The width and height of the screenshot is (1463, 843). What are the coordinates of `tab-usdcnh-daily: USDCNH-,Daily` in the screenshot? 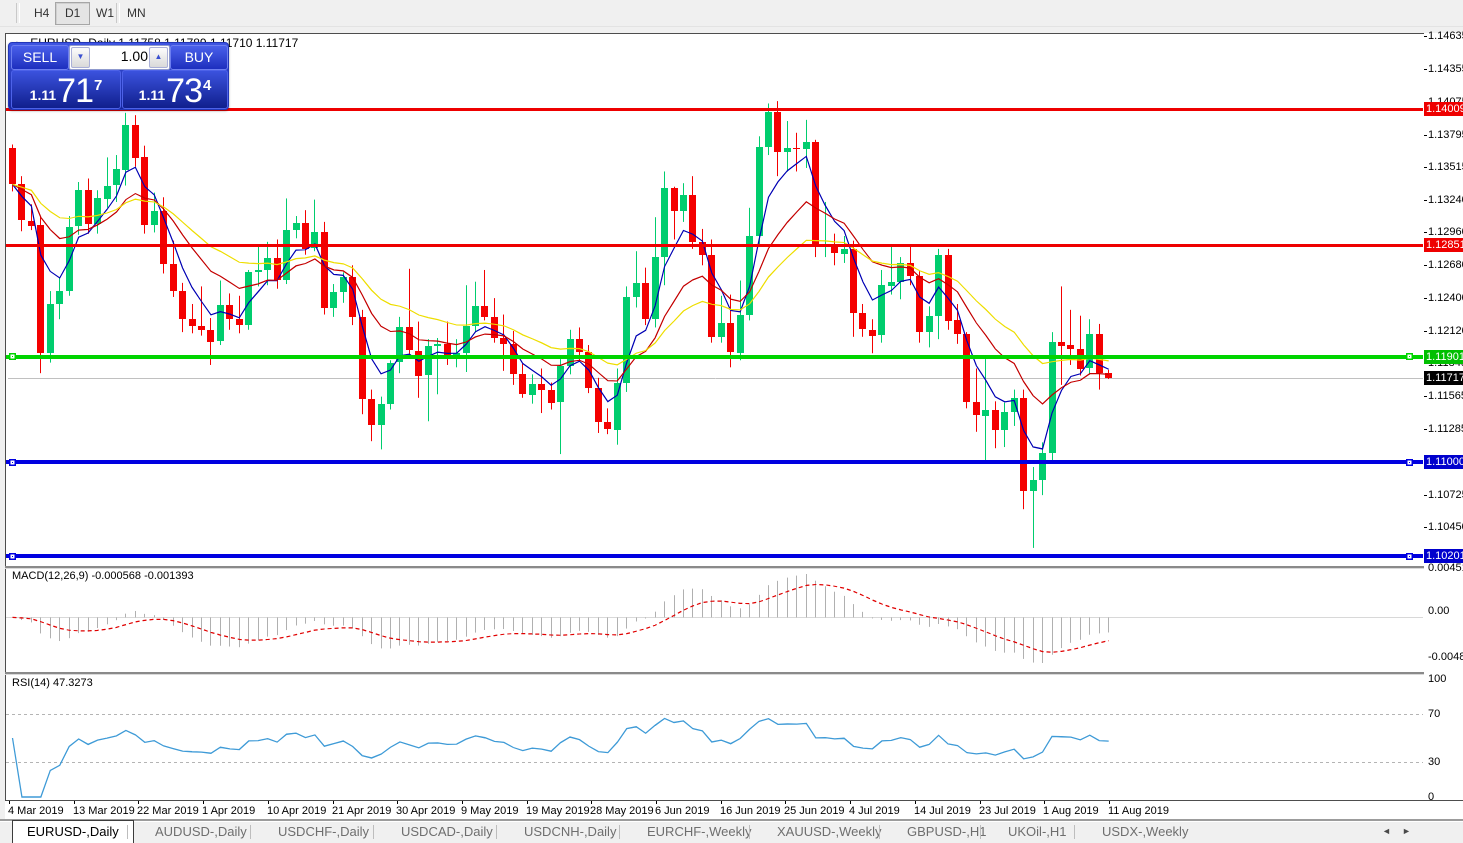 It's located at (570, 832).